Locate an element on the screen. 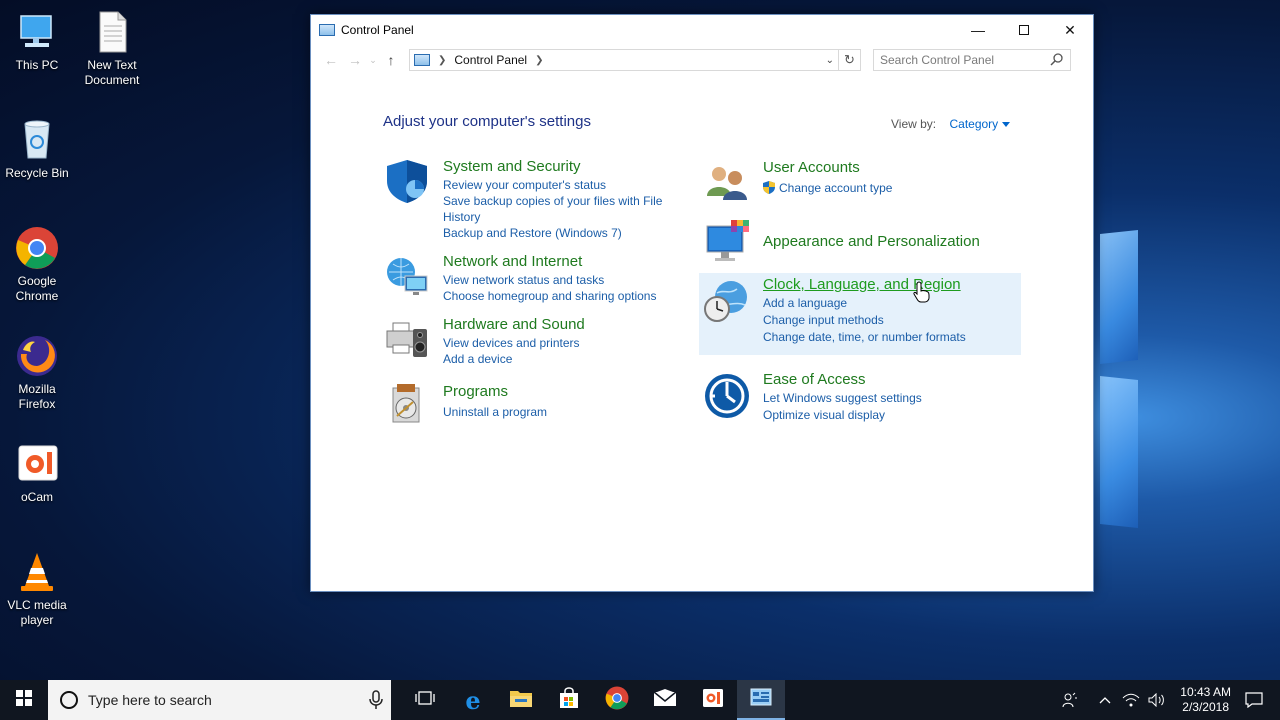 The height and width of the screenshot is (720, 1280). desktop-icon-mozilla-firefox: Mozilla Firefox is located at coordinates (37, 373).